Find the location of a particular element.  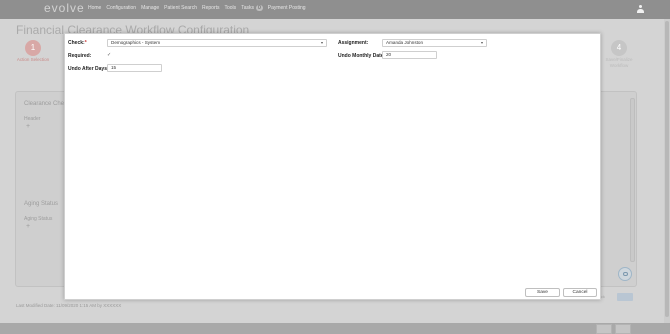

cancel-button: Cancel is located at coordinates (580, 292).